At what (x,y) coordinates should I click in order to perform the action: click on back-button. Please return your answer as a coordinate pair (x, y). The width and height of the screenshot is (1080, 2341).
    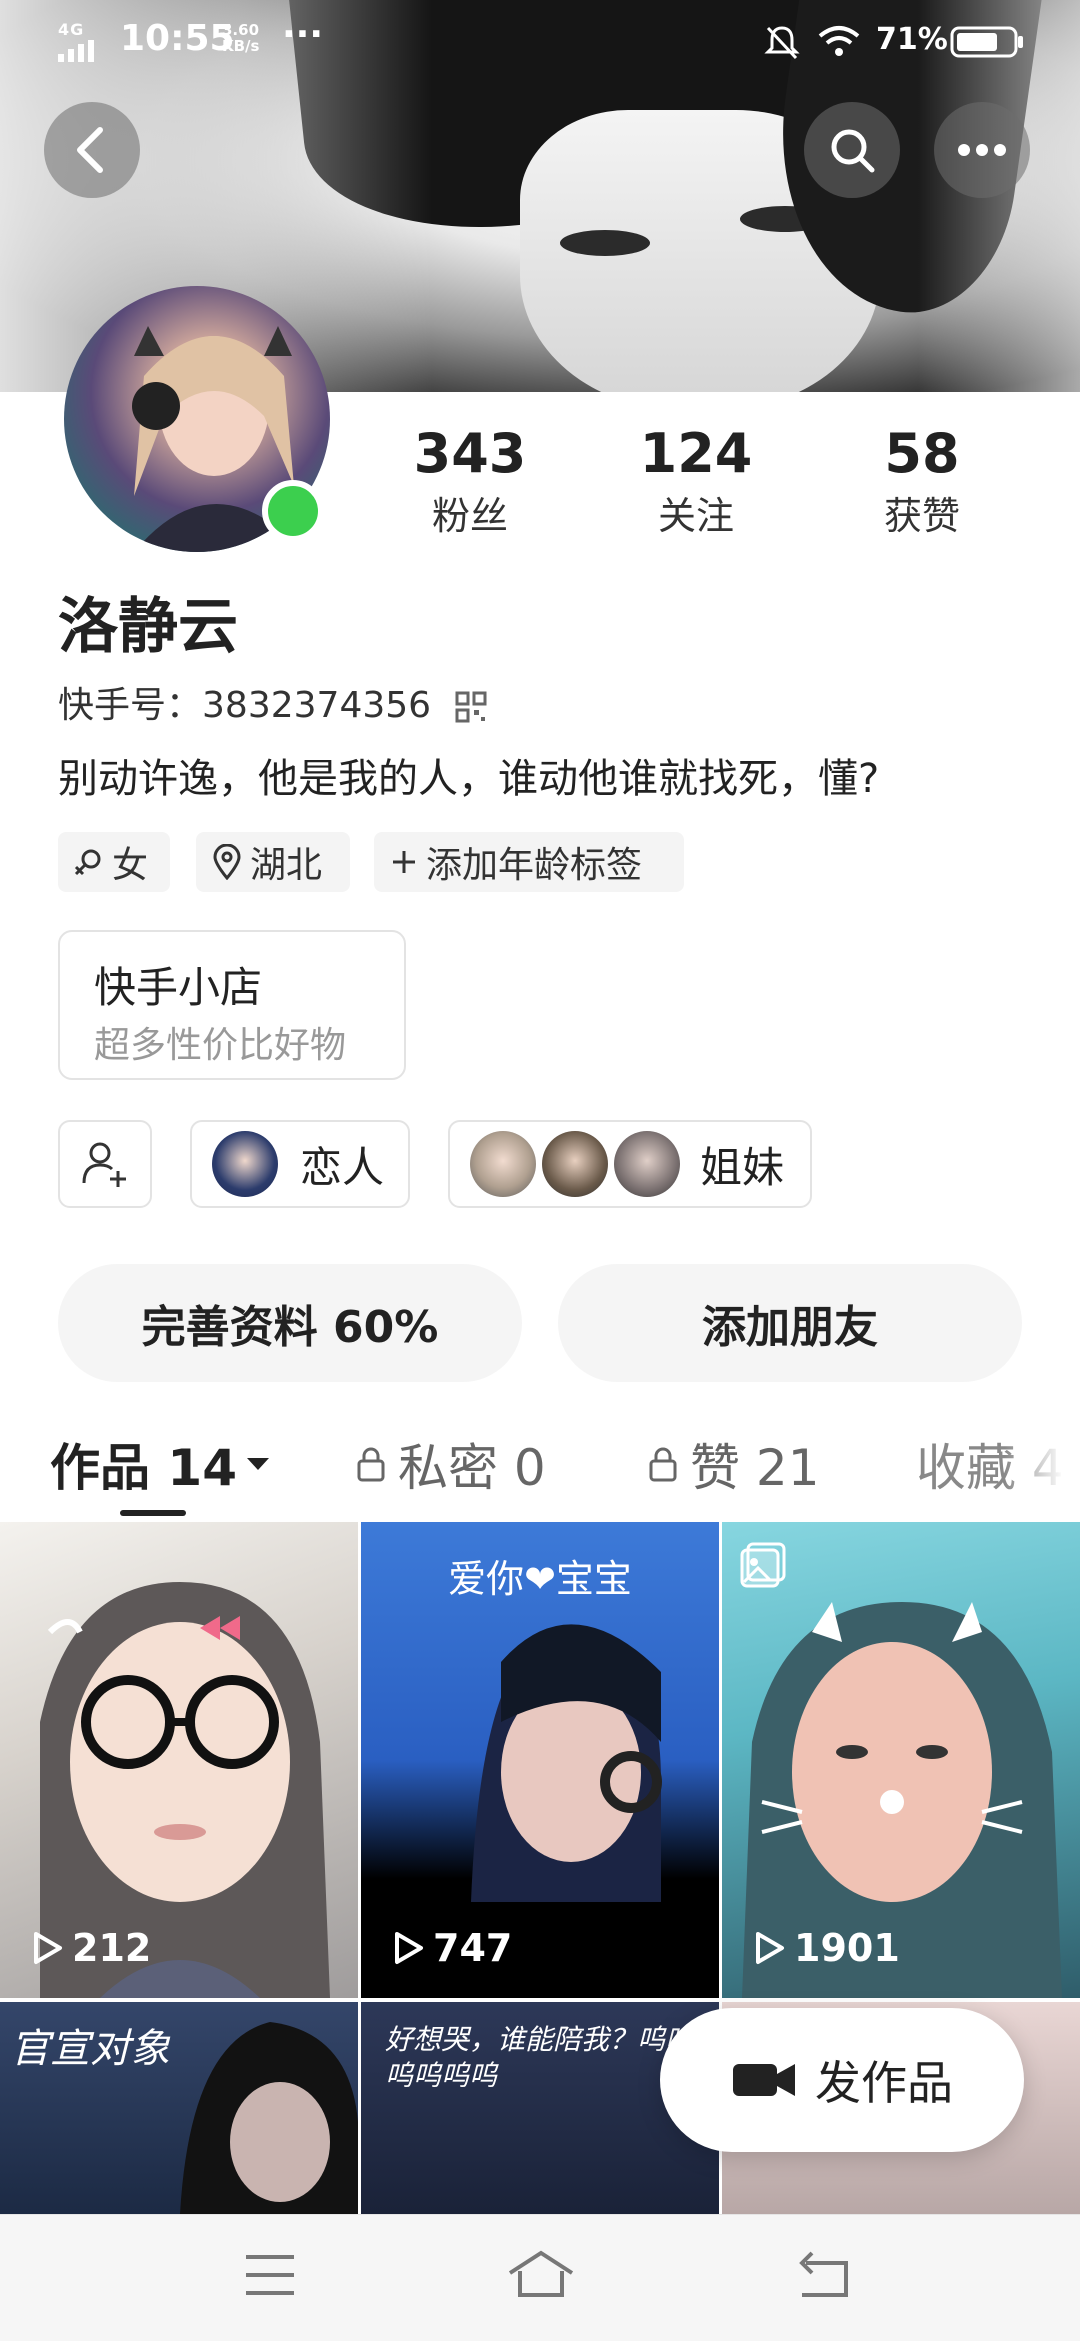
    Looking at the image, I should click on (92, 150).